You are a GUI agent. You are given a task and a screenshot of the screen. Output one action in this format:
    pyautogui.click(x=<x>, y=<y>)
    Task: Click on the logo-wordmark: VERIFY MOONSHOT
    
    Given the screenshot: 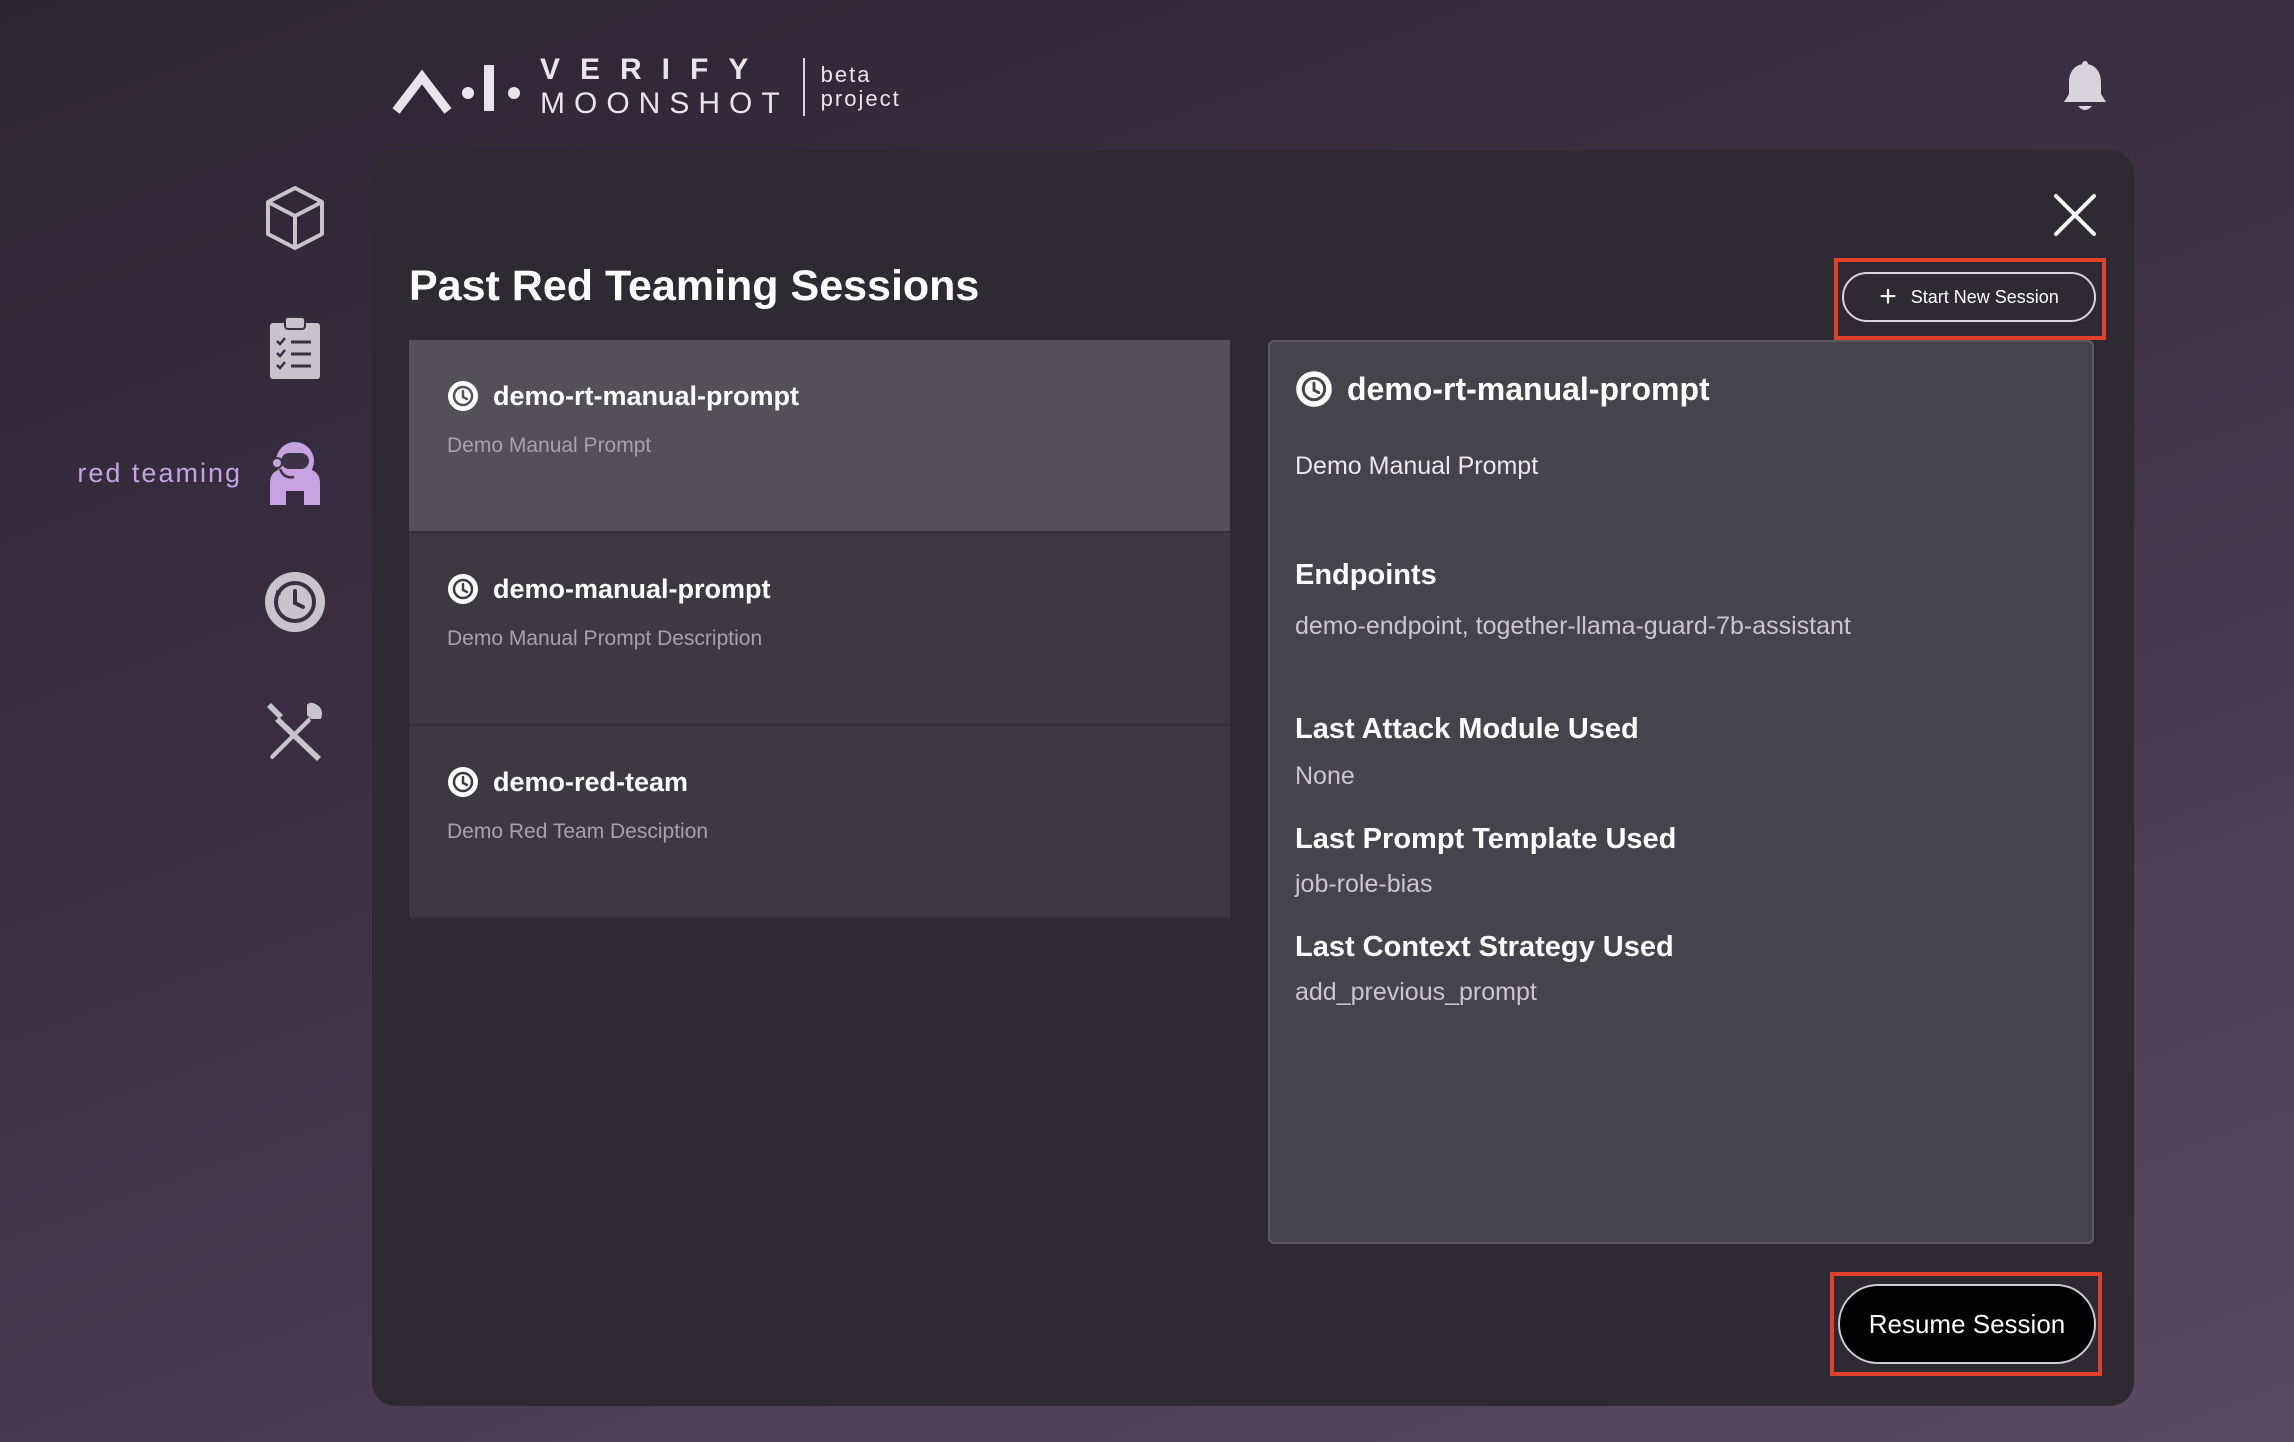 What is the action you would take?
    pyautogui.click(x=664, y=87)
    